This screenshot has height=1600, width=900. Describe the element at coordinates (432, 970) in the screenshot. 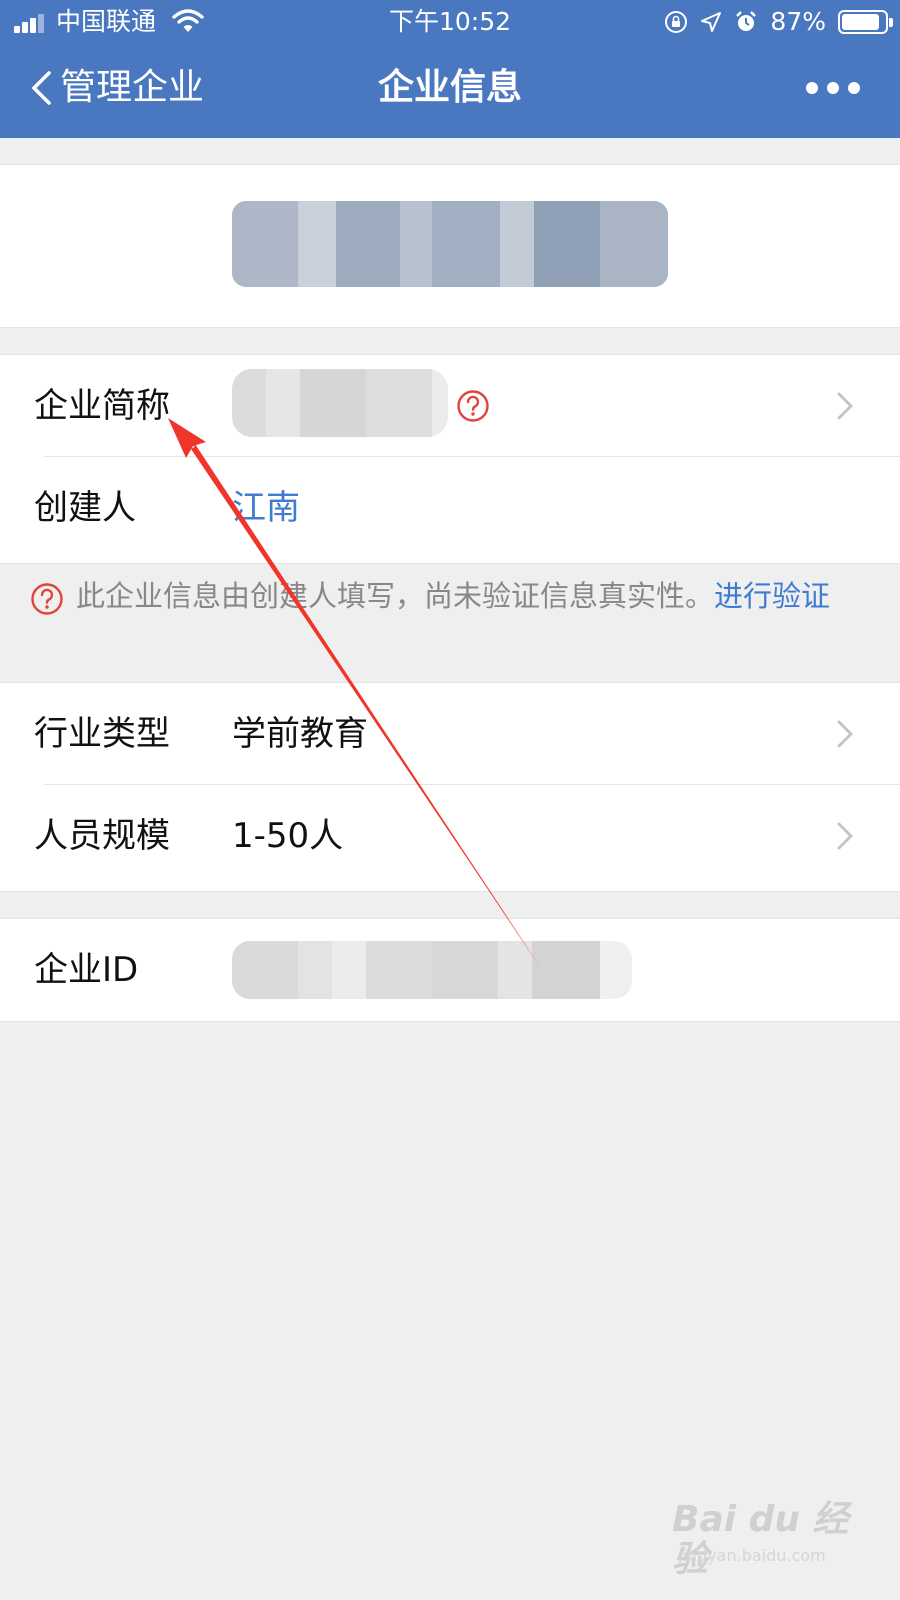

I see `redacted-company-id` at that location.